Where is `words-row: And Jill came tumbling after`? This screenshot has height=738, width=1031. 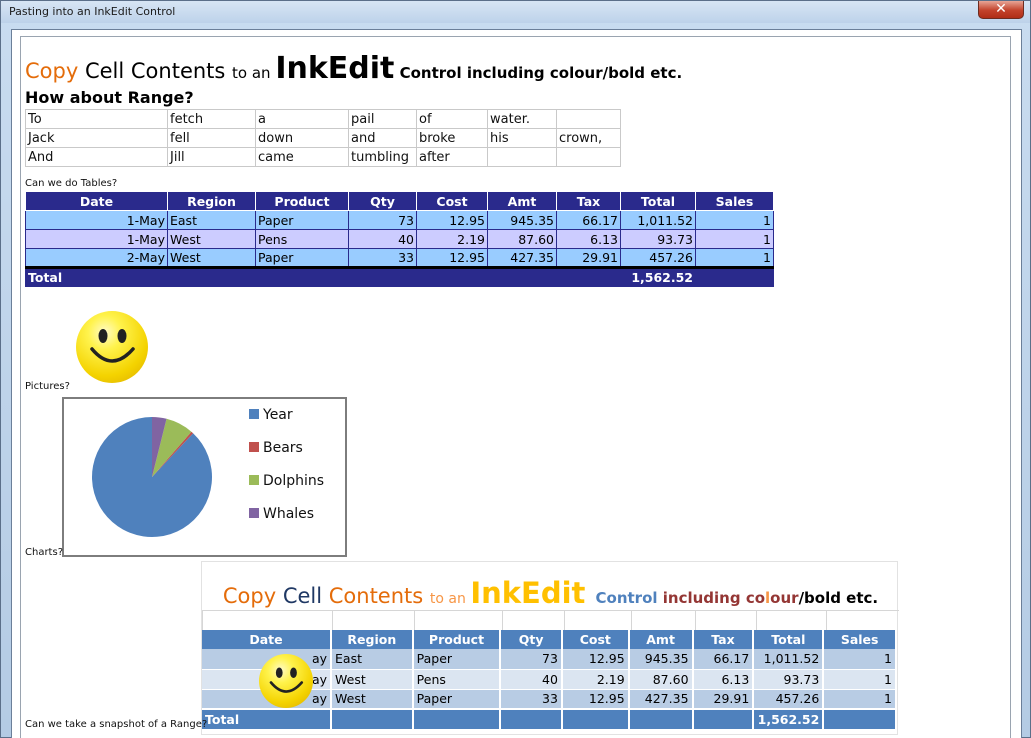
words-row: And Jill came tumbling after is located at coordinates (323, 157).